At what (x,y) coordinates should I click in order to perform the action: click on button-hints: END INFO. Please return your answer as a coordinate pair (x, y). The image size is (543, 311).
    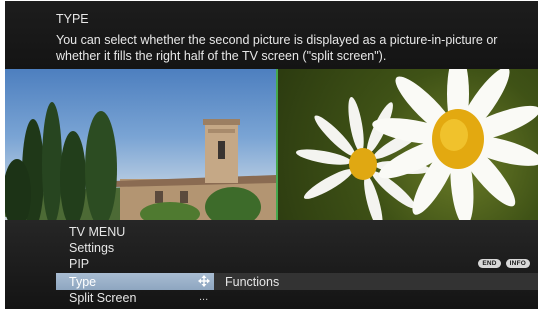
    Looking at the image, I should click on (504, 263).